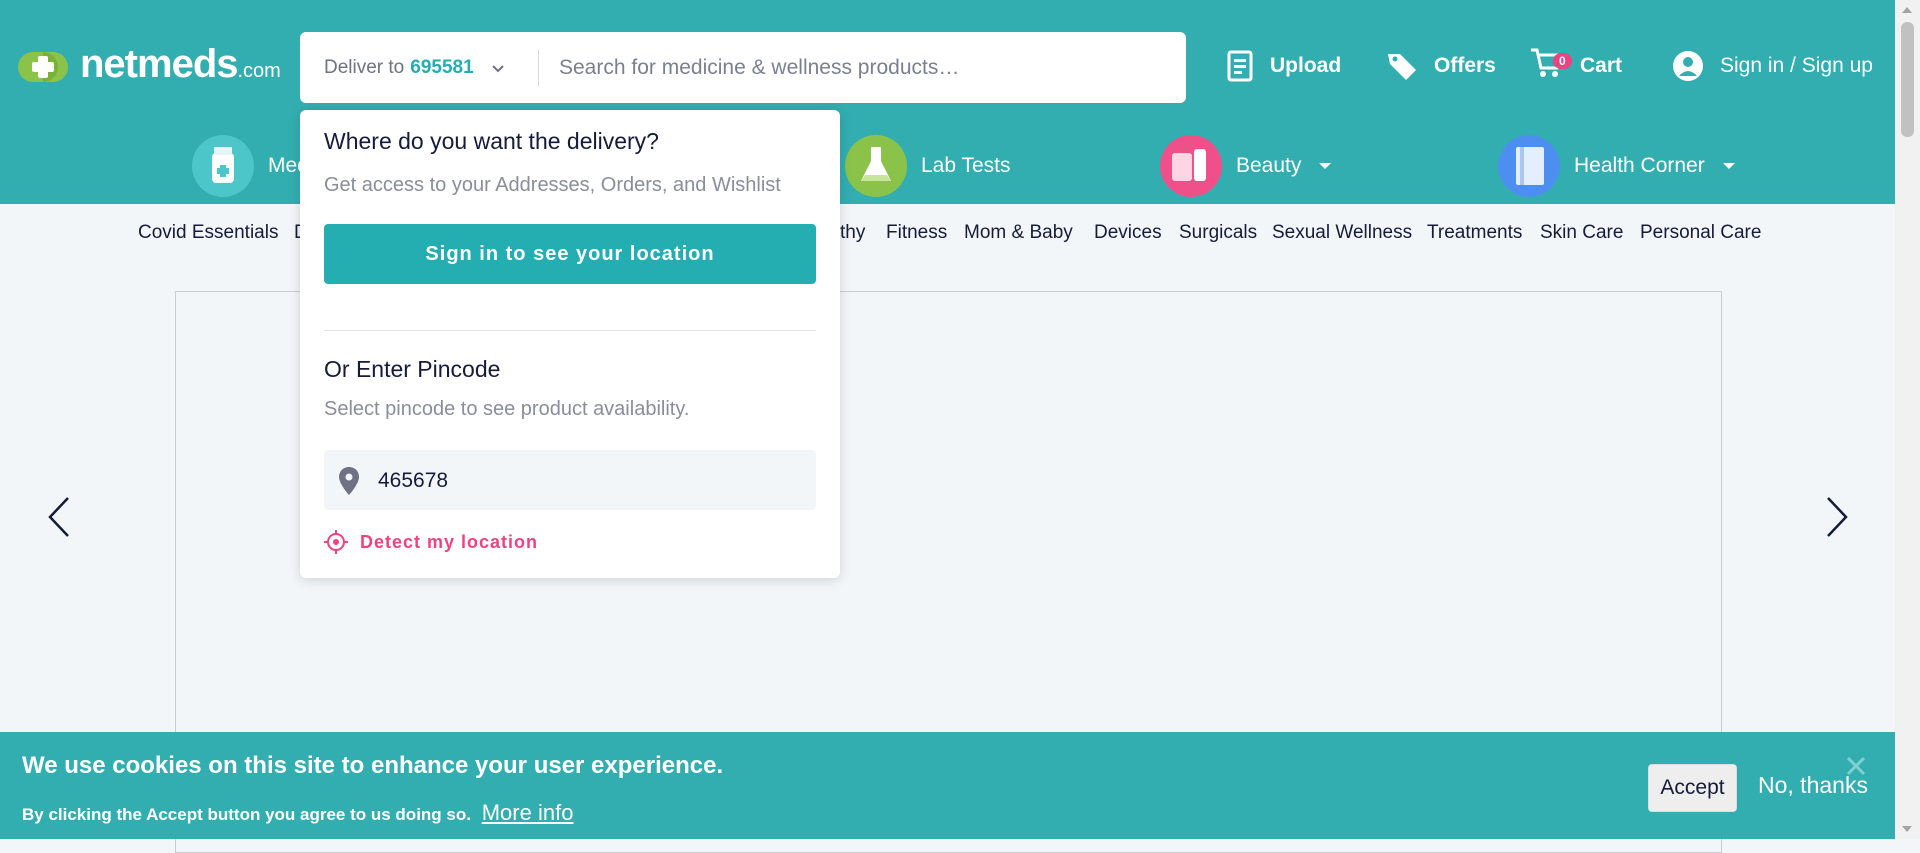  Describe the element at coordinates (1269, 165) in the screenshot. I see `category-label: Beauty` at that location.